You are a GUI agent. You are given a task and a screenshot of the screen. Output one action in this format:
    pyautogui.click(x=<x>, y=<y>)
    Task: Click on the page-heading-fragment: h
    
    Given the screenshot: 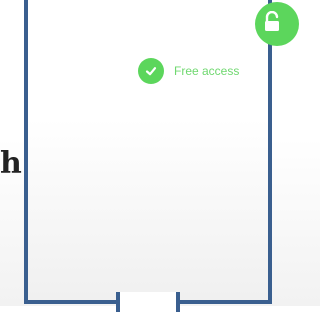 What is the action you would take?
    pyautogui.click(x=11, y=163)
    